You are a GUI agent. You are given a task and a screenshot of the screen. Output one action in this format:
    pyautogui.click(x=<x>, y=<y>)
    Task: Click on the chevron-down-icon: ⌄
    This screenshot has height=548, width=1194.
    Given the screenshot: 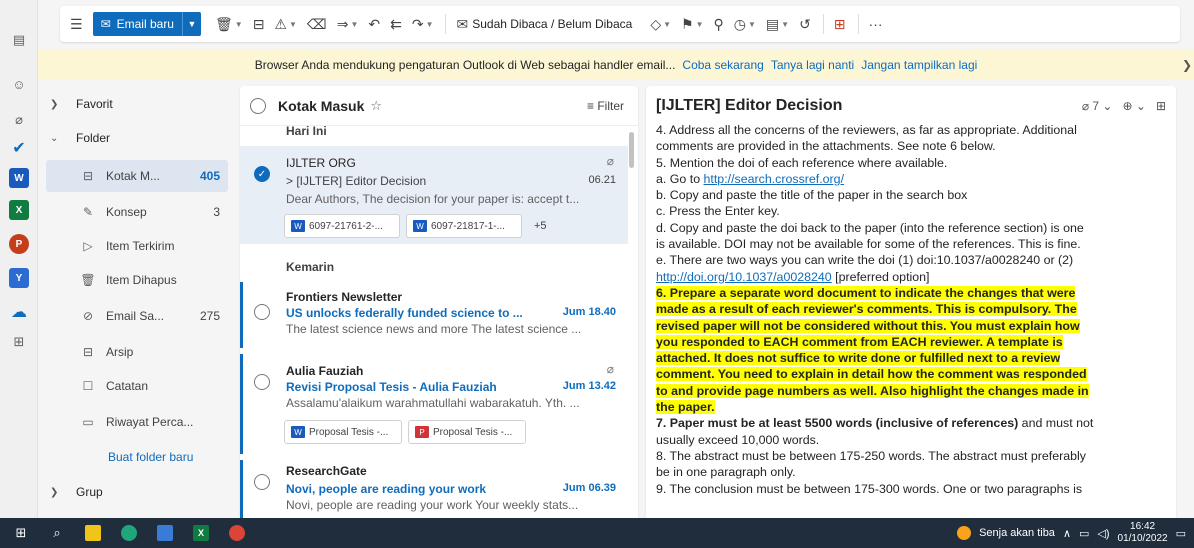 What is the action you would take?
    pyautogui.click(x=54, y=138)
    